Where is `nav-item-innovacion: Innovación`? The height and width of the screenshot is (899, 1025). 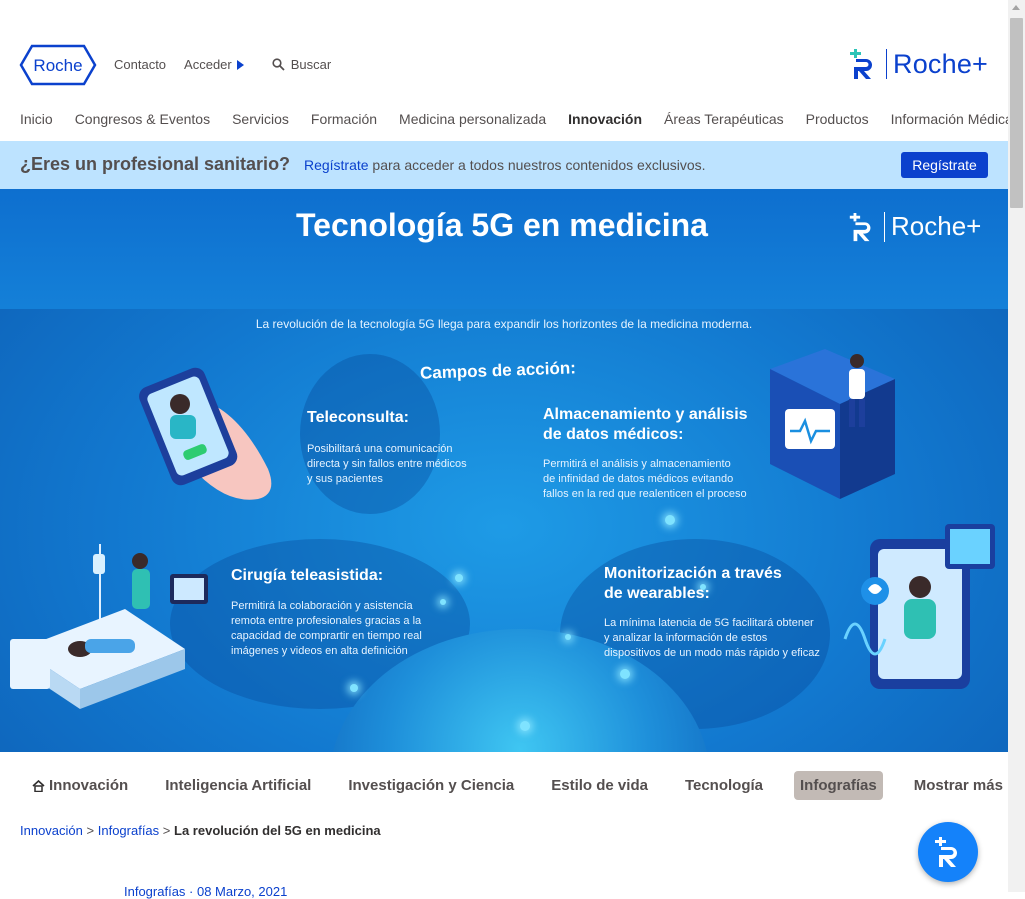 nav-item-innovacion: Innovación is located at coordinates (605, 119).